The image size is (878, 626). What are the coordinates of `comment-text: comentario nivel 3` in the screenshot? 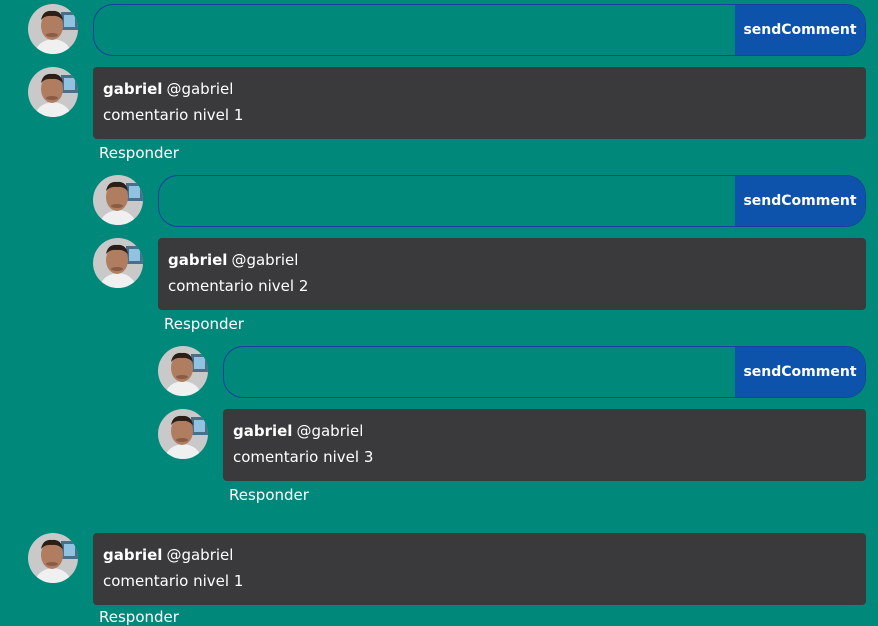 It's located at (303, 457).